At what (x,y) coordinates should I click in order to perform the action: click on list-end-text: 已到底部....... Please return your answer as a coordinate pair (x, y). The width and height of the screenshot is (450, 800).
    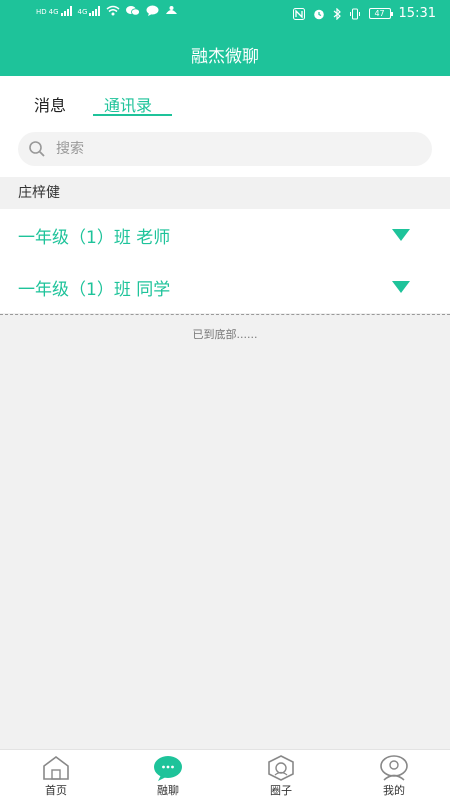
    Looking at the image, I should click on (225, 334).